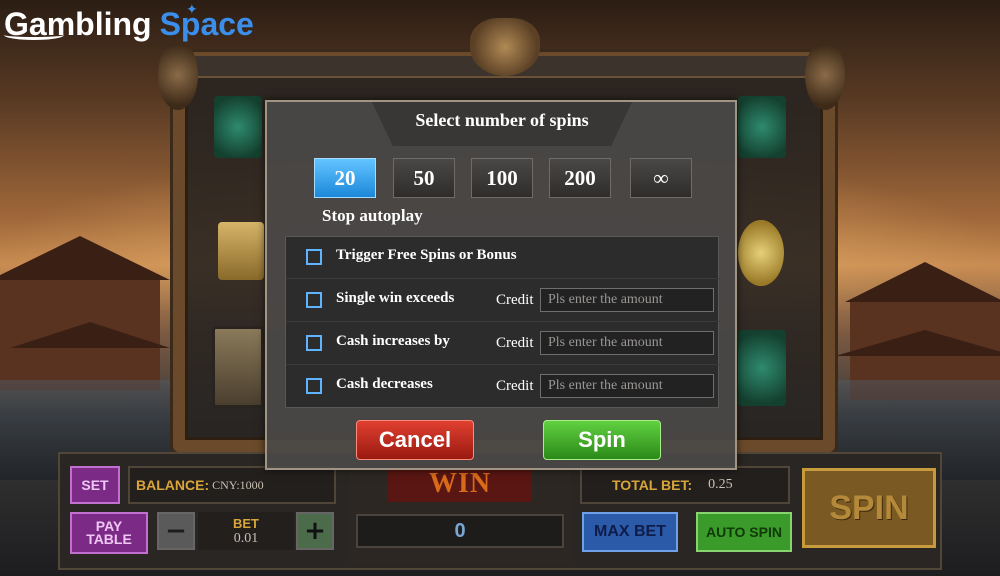 The image size is (1000, 576). Describe the element at coordinates (85, 258) in the screenshot. I see `temple-left-roof` at that location.